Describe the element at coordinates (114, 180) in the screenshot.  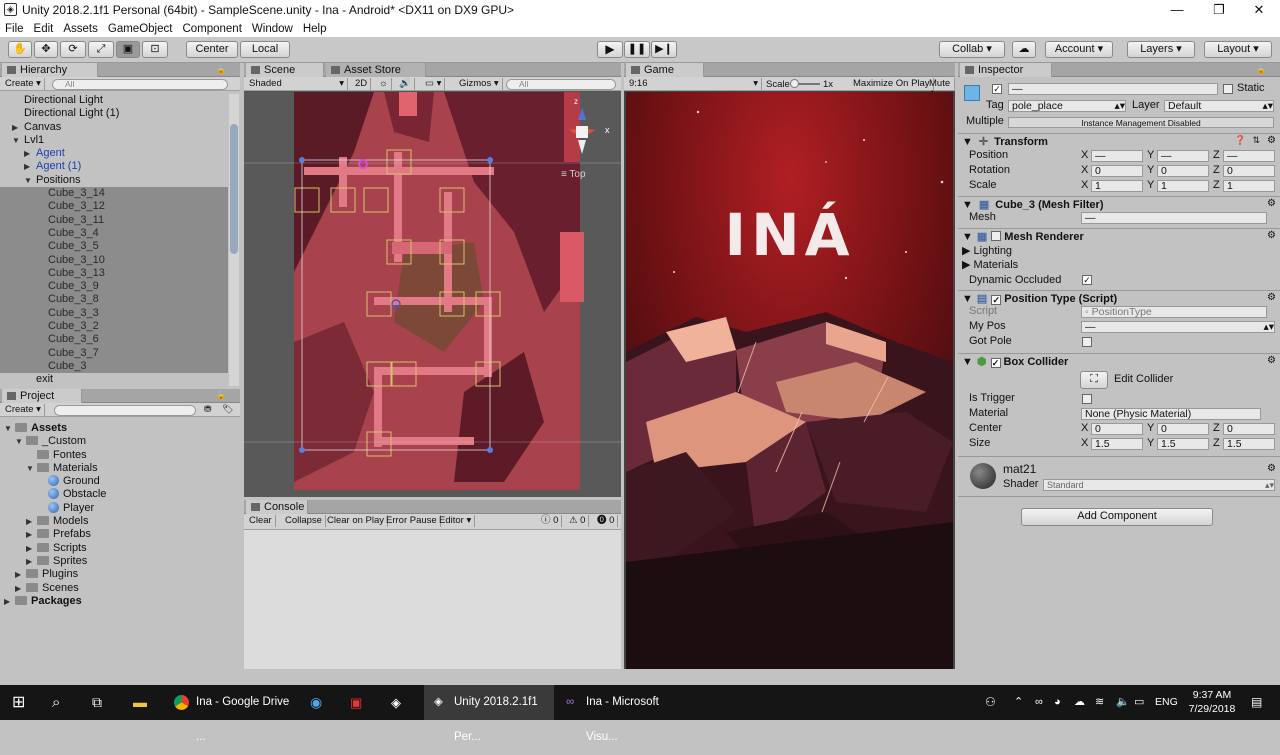
I see `hierarchy-item: ▼ Positions` at that location.